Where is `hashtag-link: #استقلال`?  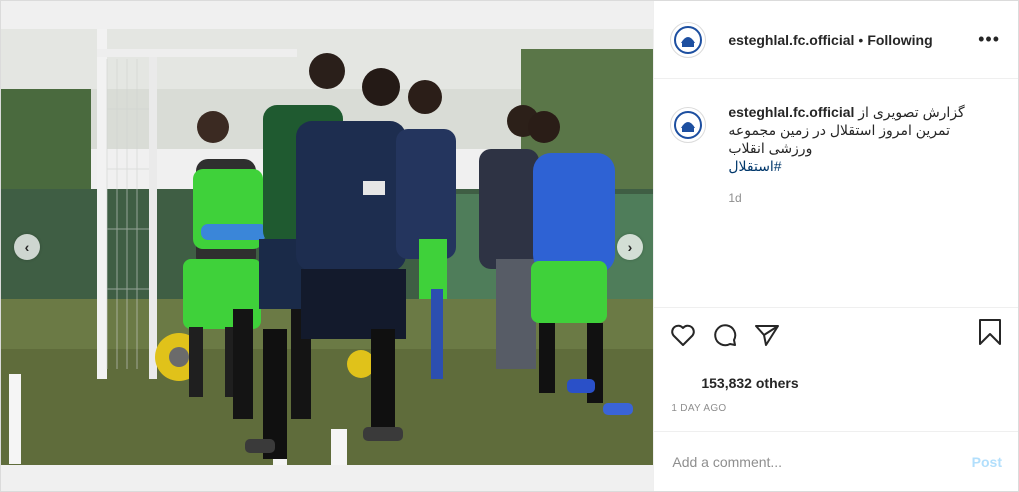
hashtag-link: #استقلال is located at coordinates (853, 166).